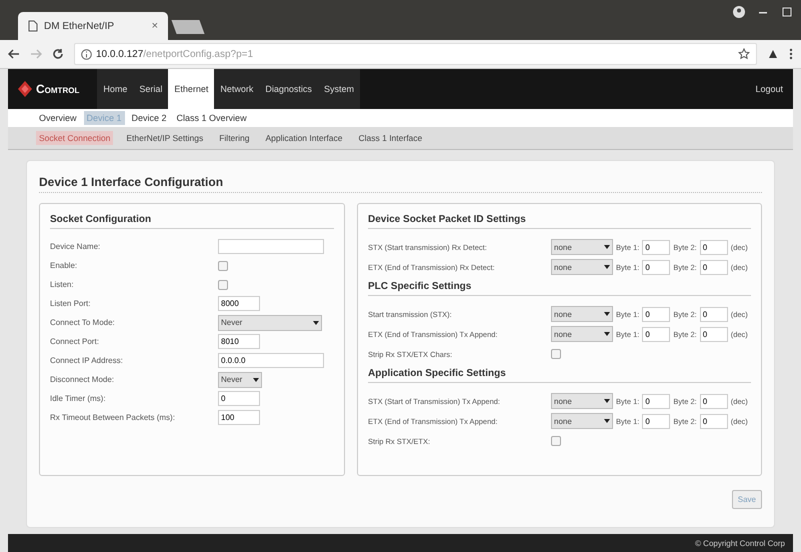  What do you see at coordinates (33, 26) in the screenshot?
I see `page-icon` at bounding box center [33, 26].